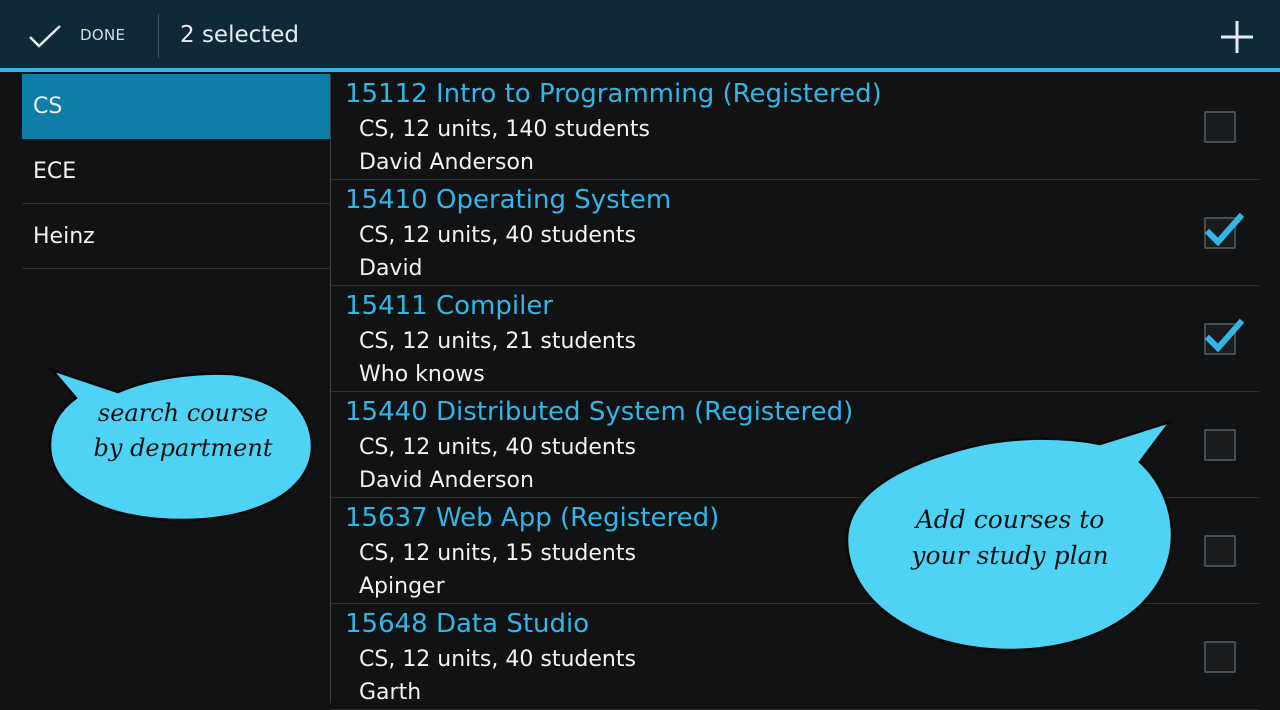 This screenshot has height=710, width=1280. I want to click on action-bar: DONE 2 selected, so click(640, 36).